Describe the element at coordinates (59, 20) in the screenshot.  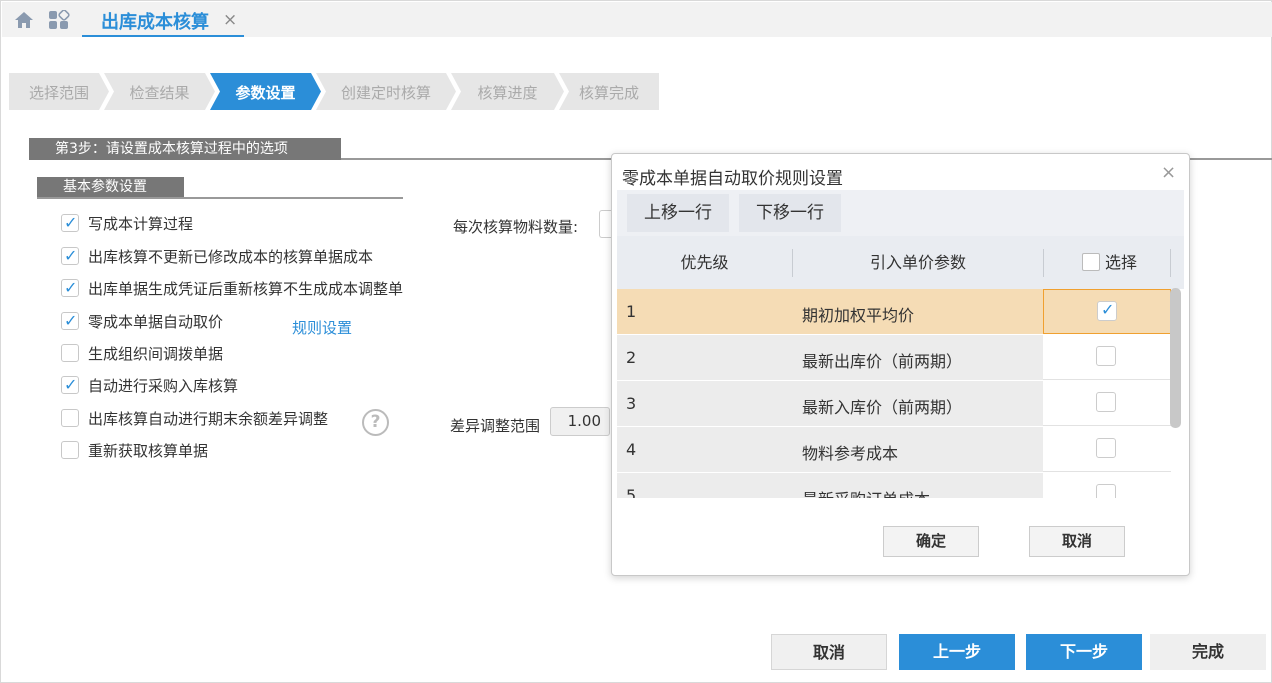
I see `apps-icon` at that location.